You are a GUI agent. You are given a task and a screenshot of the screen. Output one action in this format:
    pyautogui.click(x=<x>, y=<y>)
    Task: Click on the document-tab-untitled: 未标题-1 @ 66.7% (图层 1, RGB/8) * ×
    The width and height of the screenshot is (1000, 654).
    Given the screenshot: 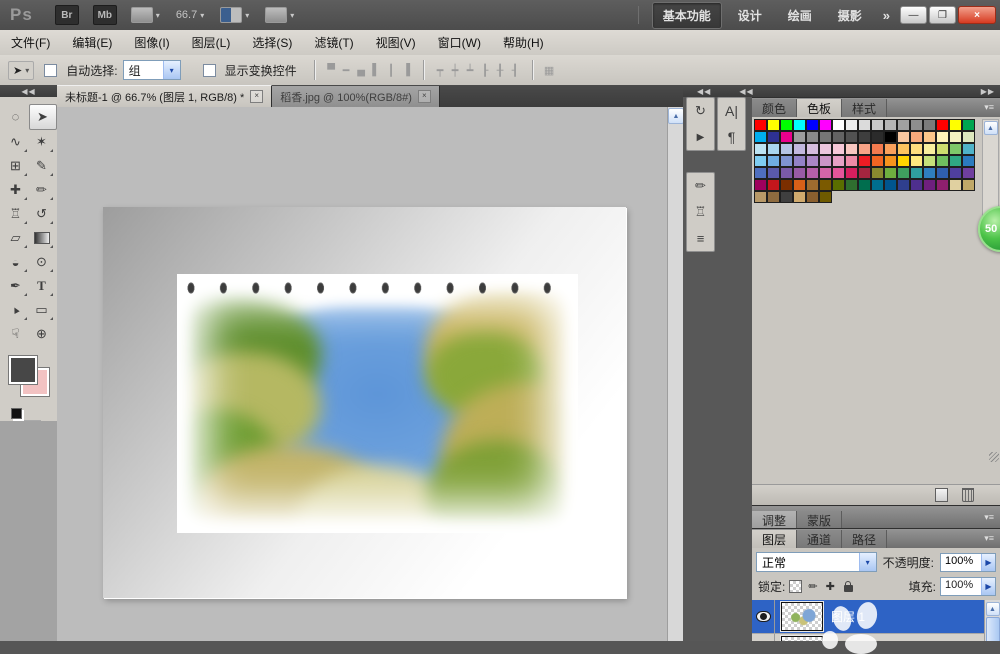 What is the action you would take?
    pyautogui.click(x=165, y=96)
    